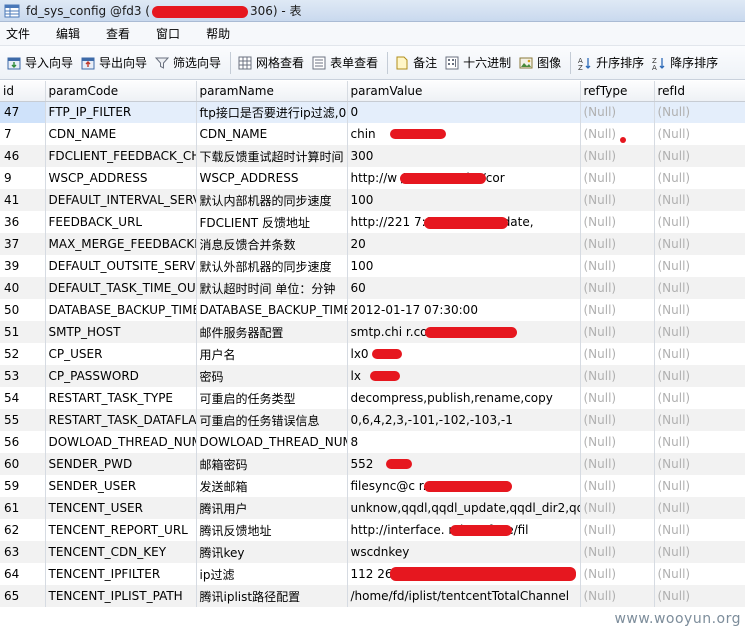  Describe the element at coordinates (121, 310) in the screenshot. I see `paramcode-cell: DATABASE_BACKUP_TIME` at that location.